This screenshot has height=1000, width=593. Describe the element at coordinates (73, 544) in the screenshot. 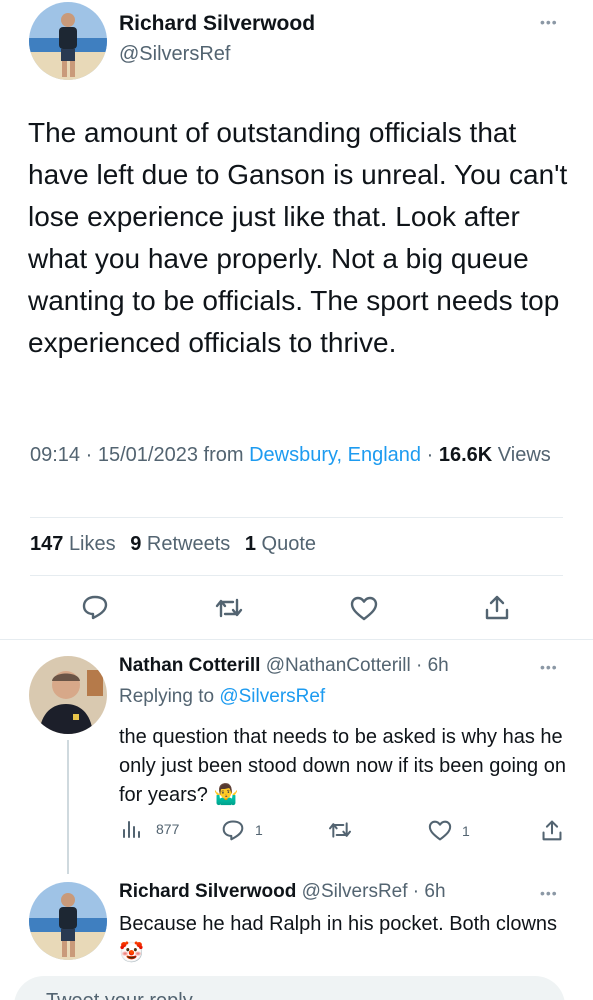

I see `likes-stat: 147 Likes` at that location.